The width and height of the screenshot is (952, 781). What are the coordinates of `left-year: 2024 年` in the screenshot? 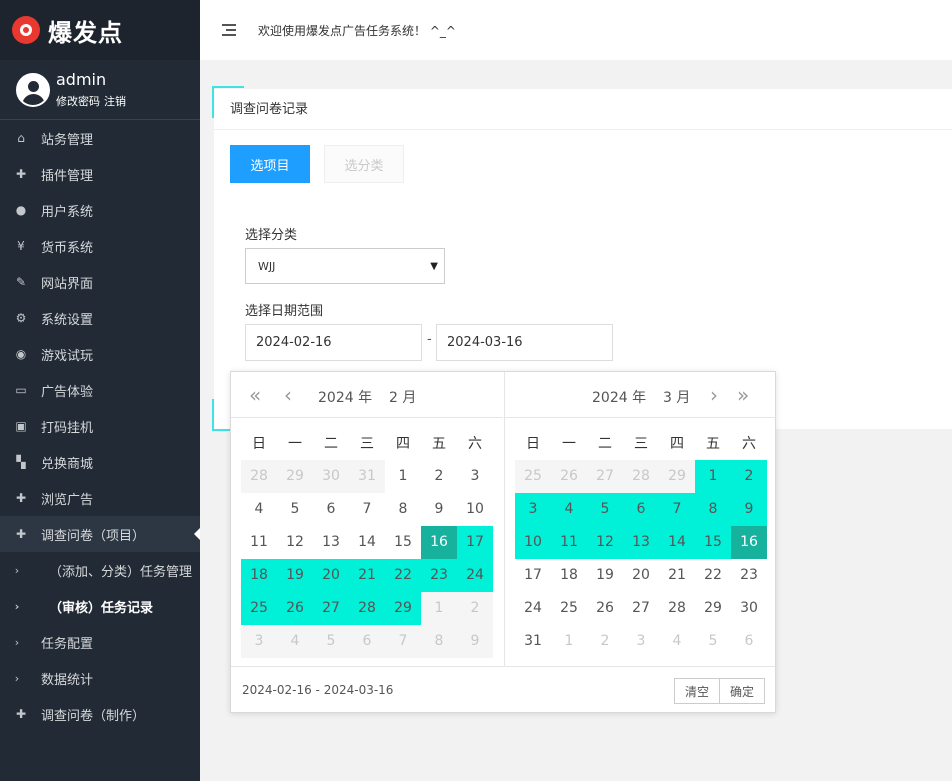 It's located at (345, 397).